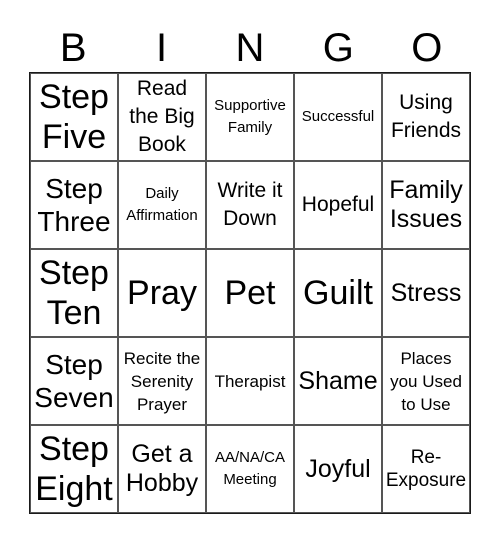  I want to click on bingo-cell-text: Step Eight, so click(74, 469).